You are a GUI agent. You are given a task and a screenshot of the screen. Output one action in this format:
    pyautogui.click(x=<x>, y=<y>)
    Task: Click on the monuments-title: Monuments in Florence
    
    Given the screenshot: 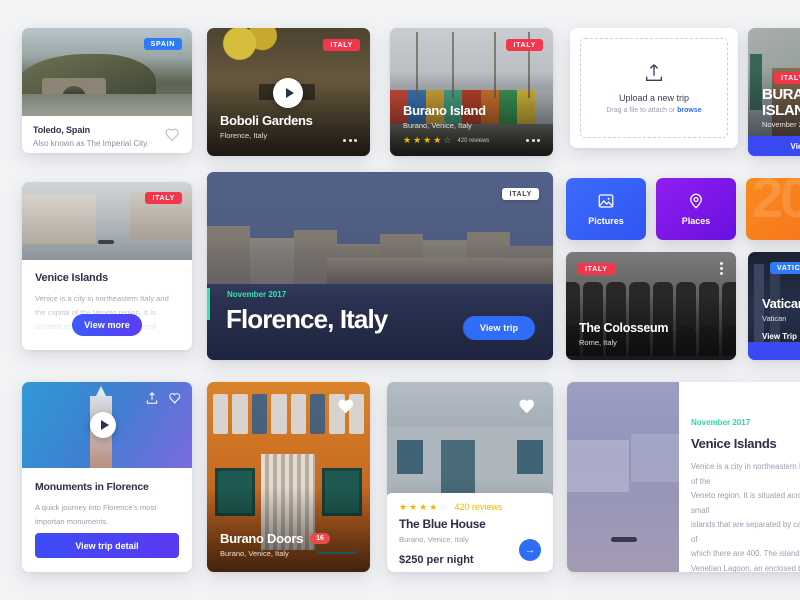 What is the action you would take?
    pyautogui.click(x=92, y=487)
    